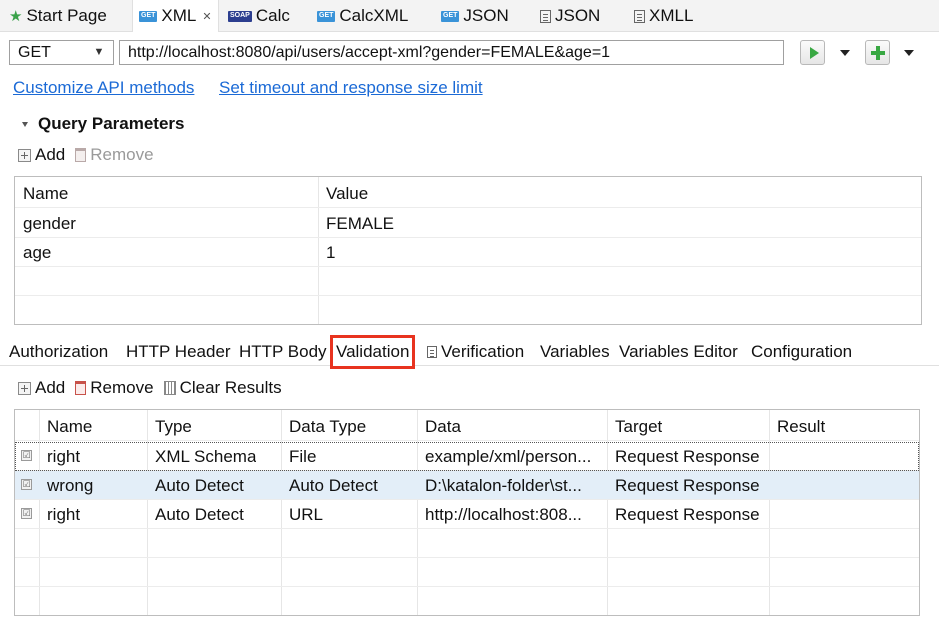 The width and height of the screenshot is (939, 625). I want to click on add-query-param-button: Add, so click(41, 155).